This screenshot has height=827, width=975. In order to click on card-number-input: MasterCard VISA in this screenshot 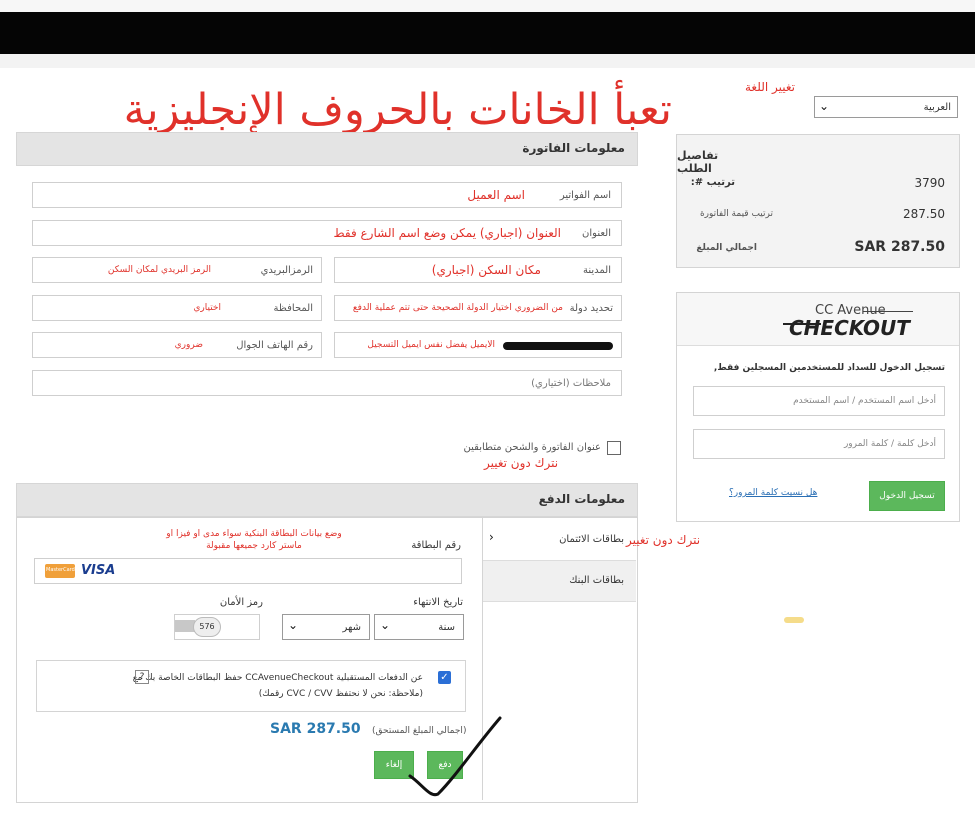, I will do `click(248, 571)`.